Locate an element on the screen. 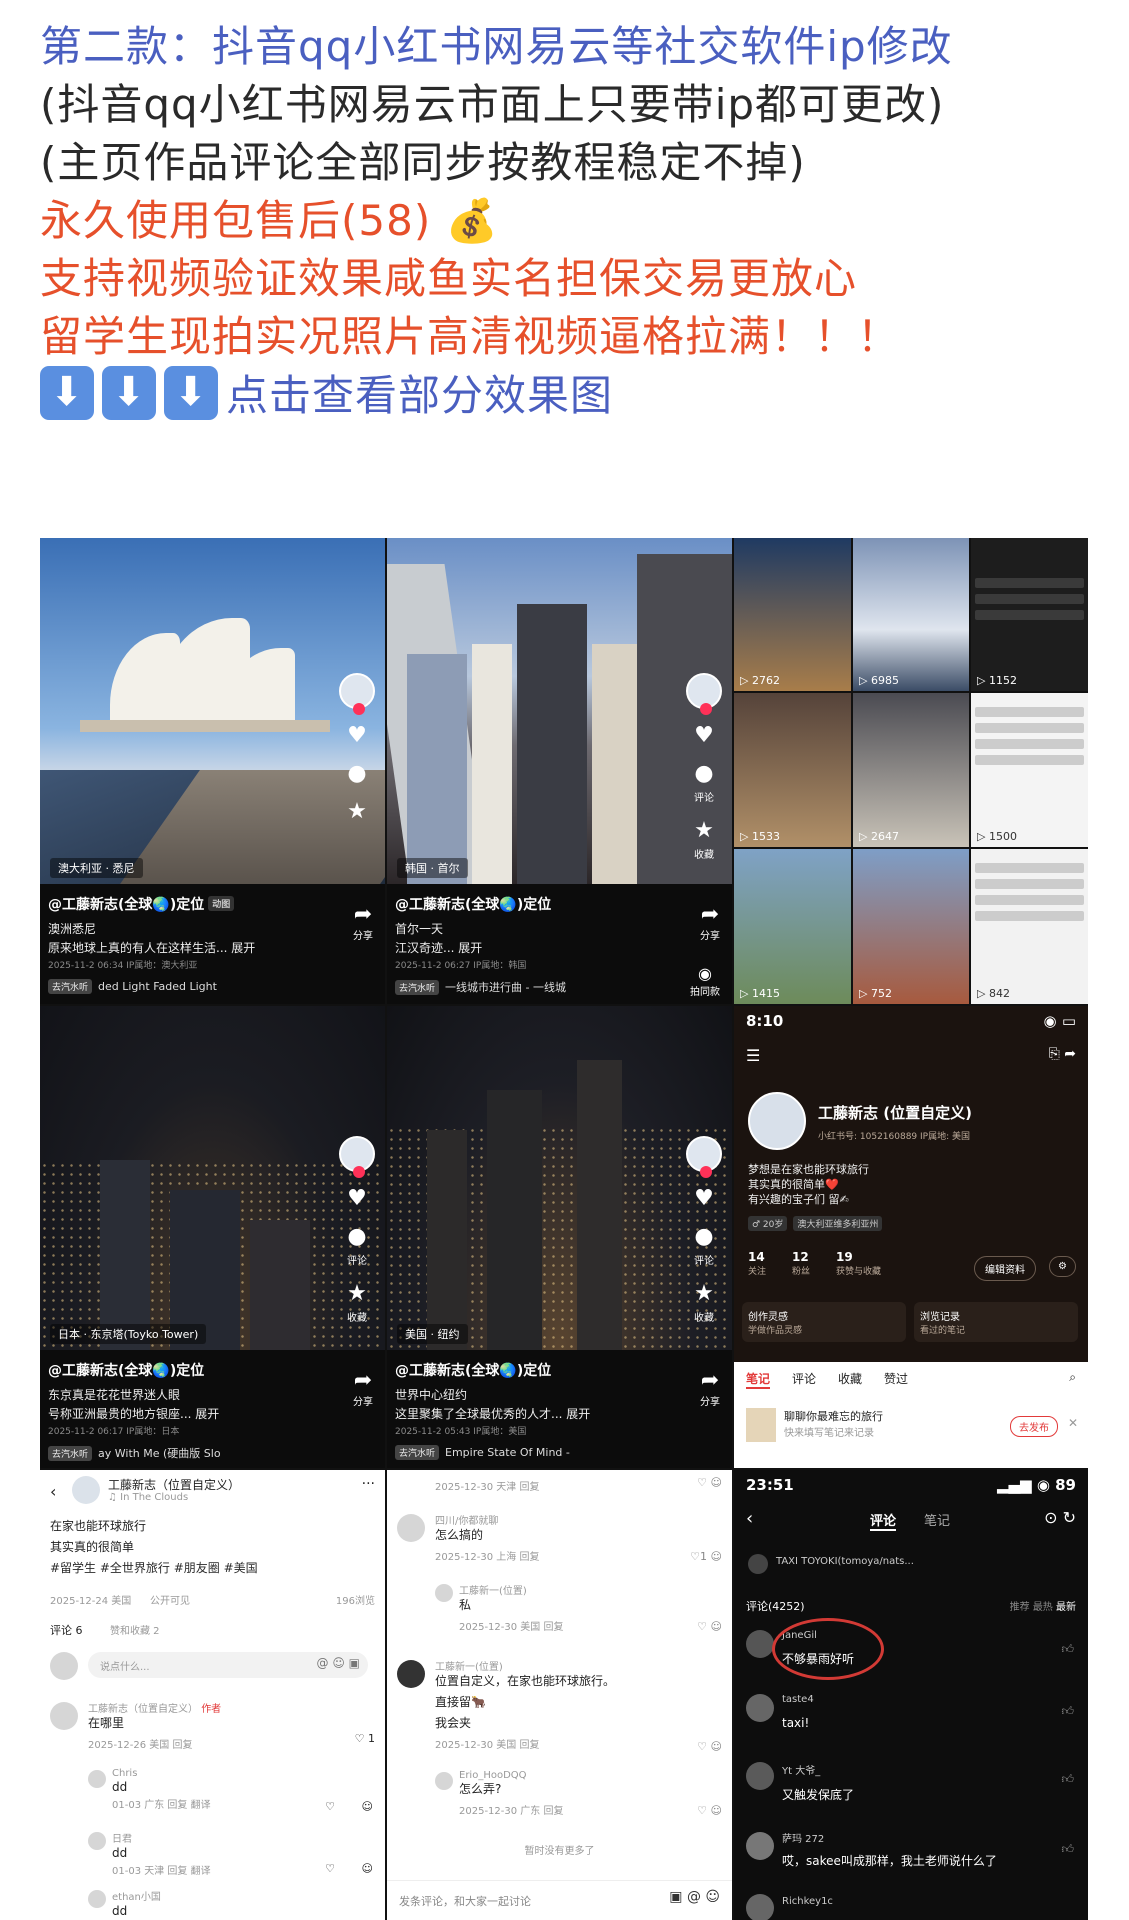  edit-profile-button: 编辑资料 is located at coordinates (1005, 1268).